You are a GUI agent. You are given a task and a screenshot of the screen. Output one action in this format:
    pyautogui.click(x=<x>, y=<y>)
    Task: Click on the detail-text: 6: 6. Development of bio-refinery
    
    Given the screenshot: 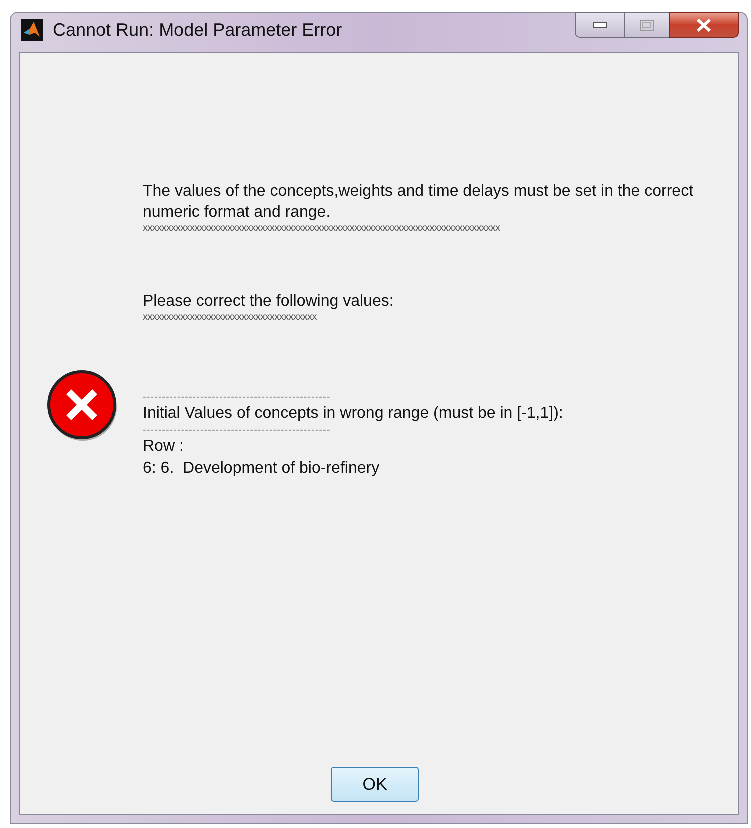 What is the action you would take?
    pyautogui.click(x=261, y=469)
    